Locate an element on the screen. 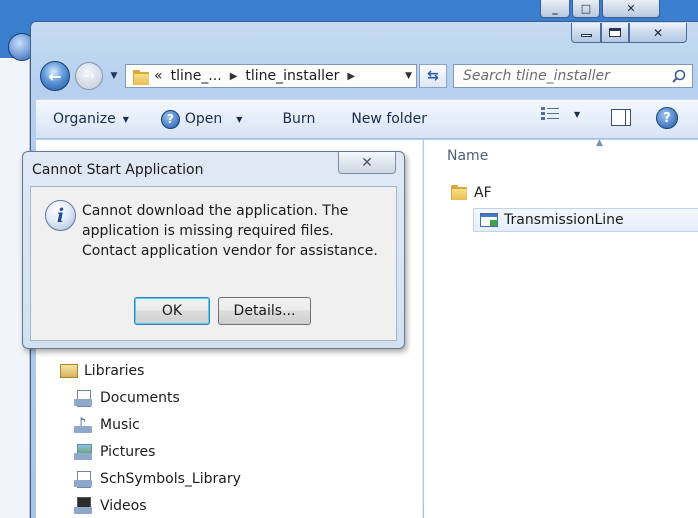 The image size is (698, 518). new-folder-button: New folder is located at coordinates (389, 119).